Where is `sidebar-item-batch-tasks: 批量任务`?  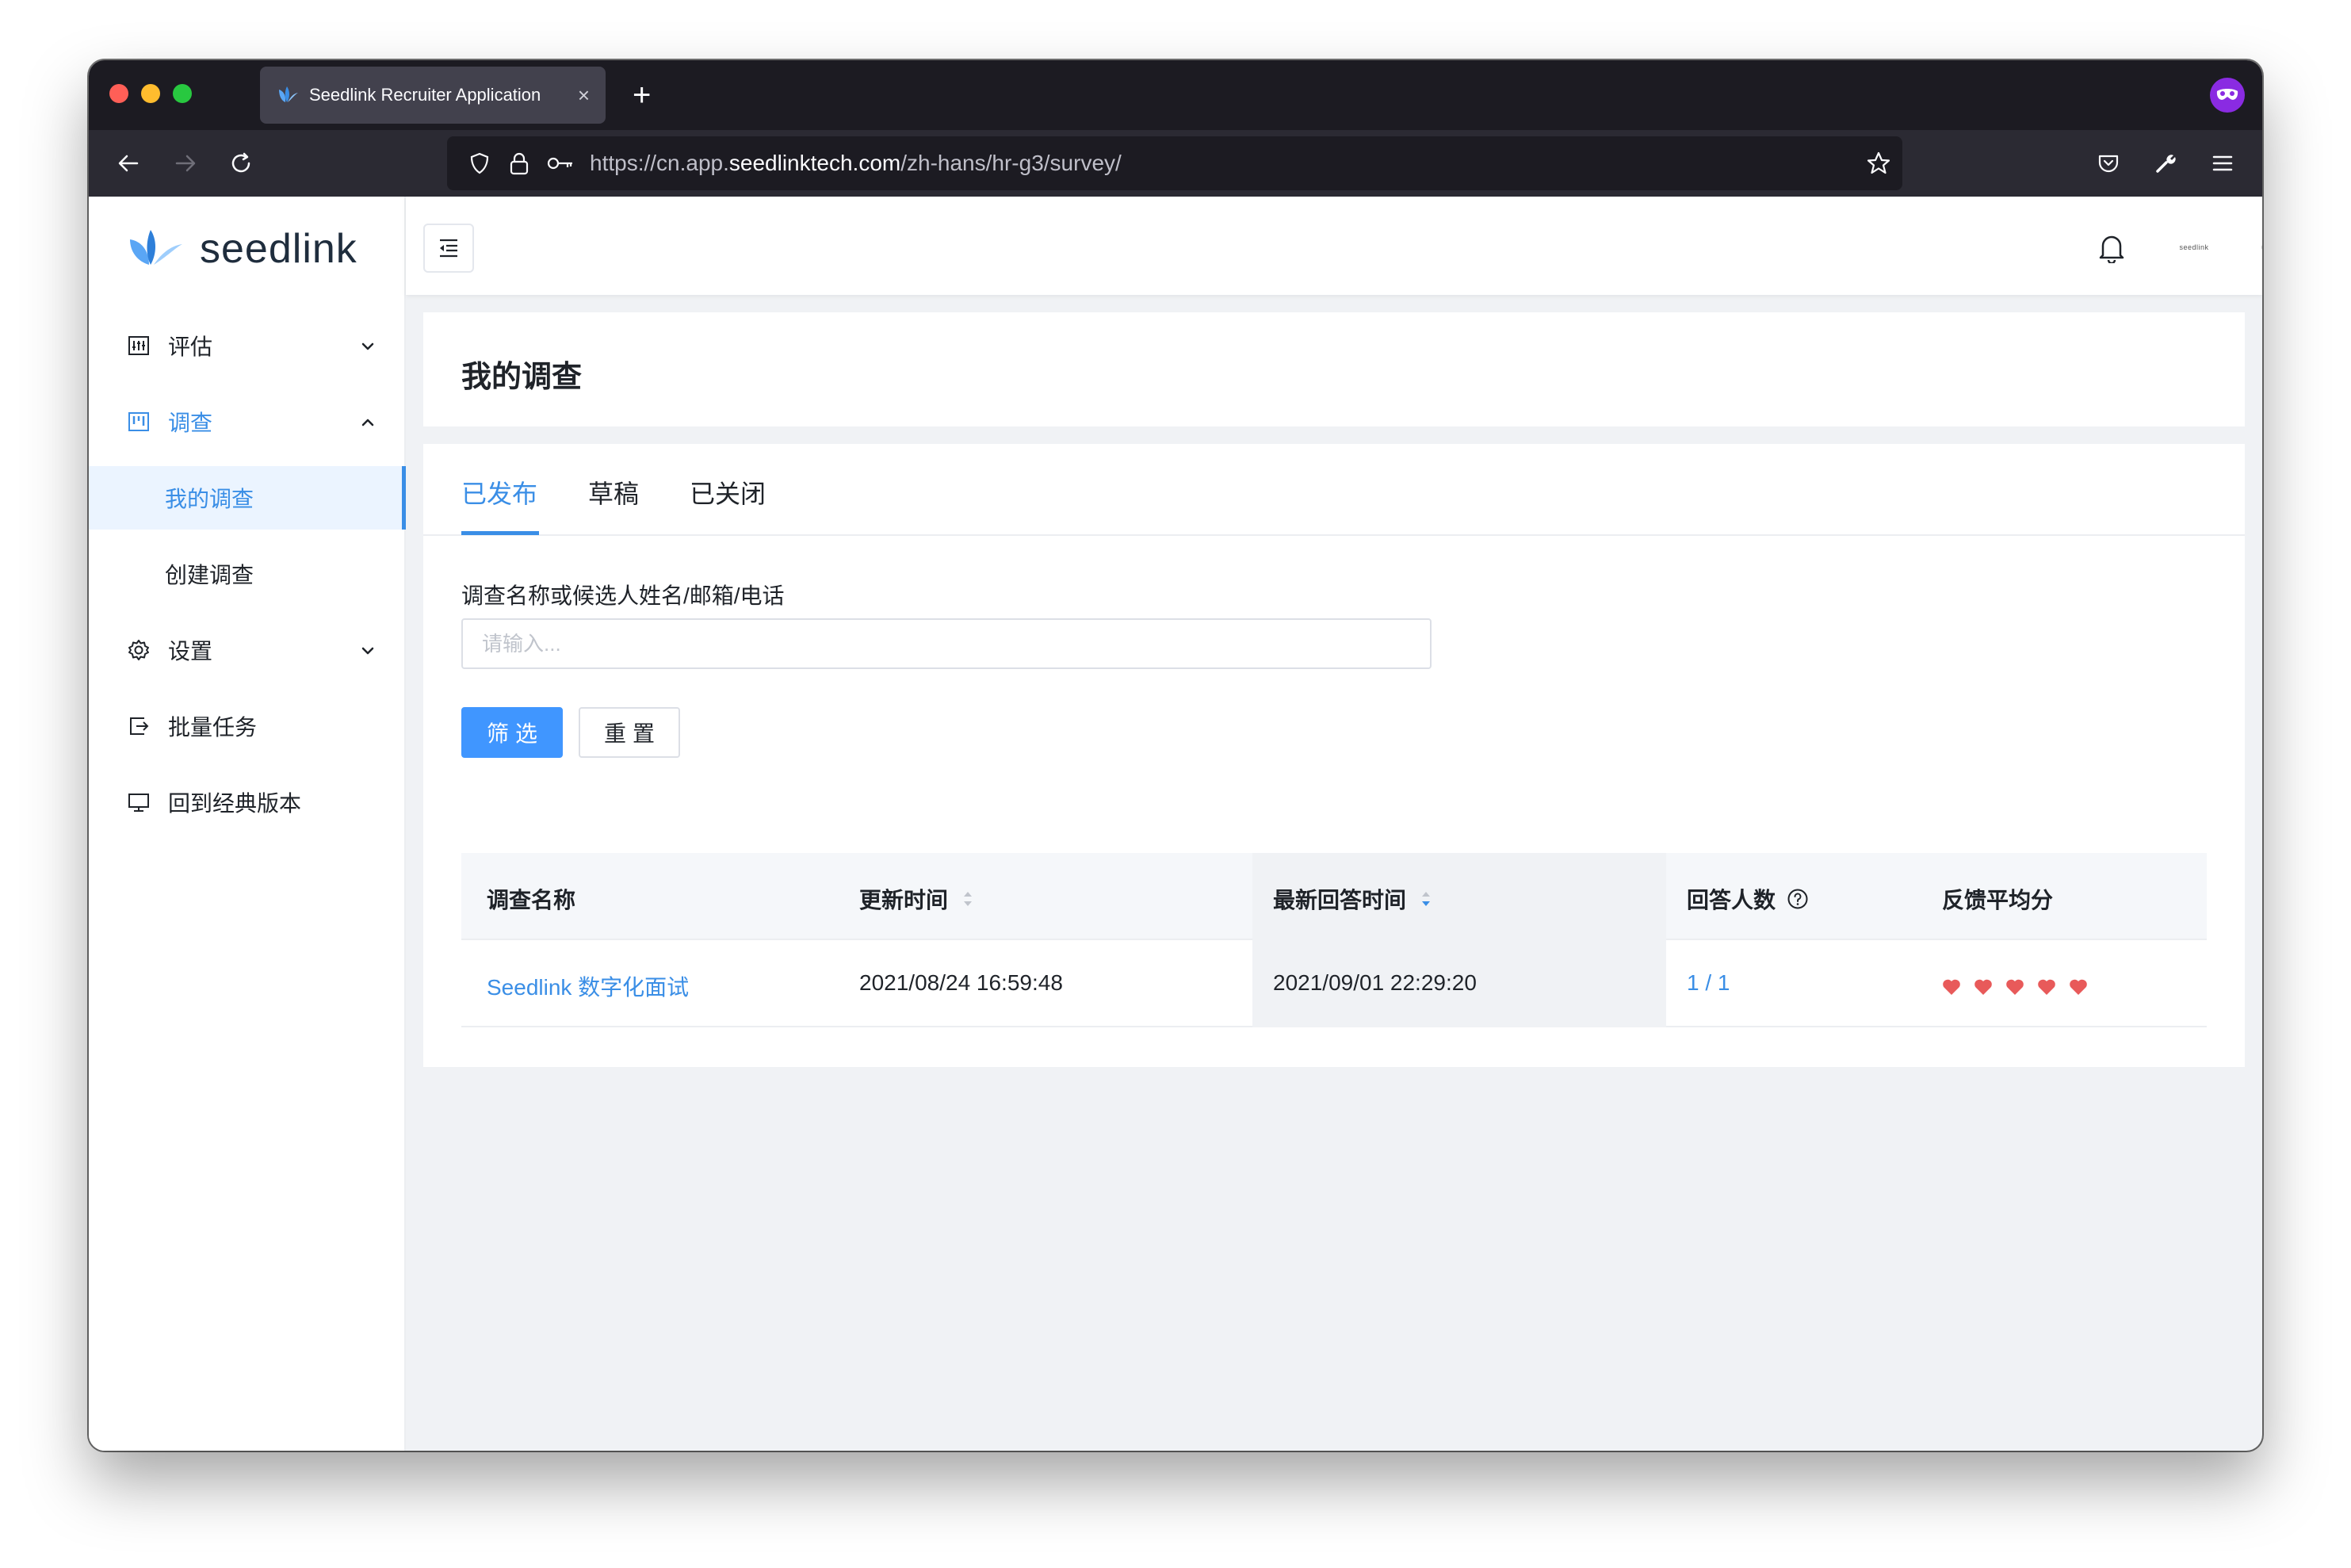
sidebar-item-batch-tasks: 批量任务 is located at coordinates (247, 726).